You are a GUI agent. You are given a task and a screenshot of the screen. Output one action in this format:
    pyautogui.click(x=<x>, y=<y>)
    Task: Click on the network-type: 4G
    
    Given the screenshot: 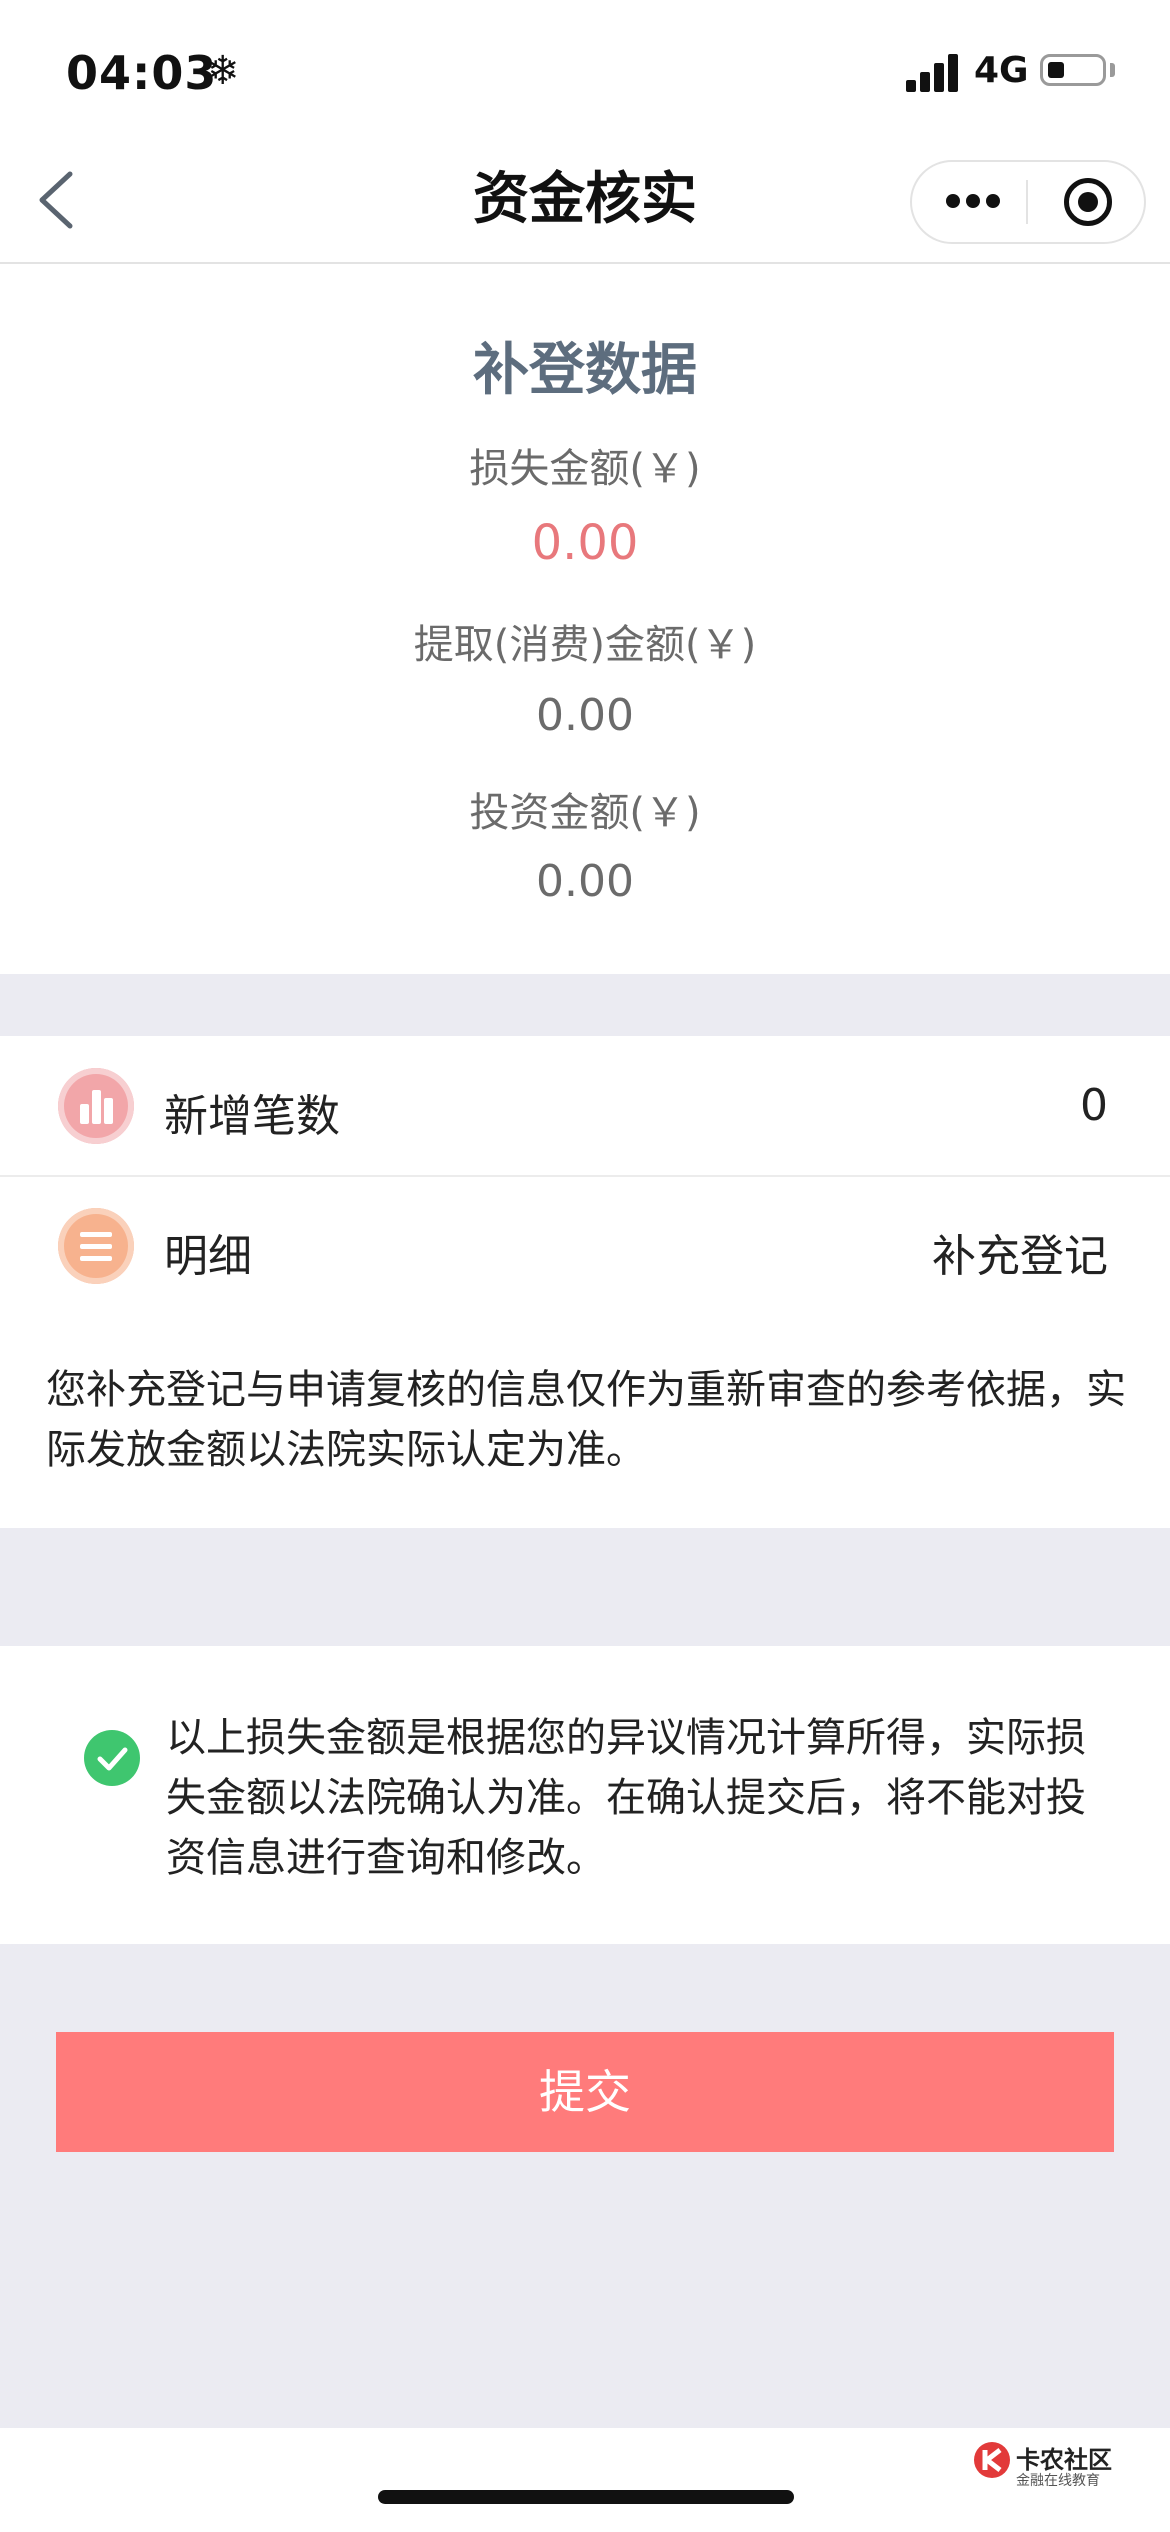 What is the action you would take?
    pyautogui.click(x=1001, y=70)
    